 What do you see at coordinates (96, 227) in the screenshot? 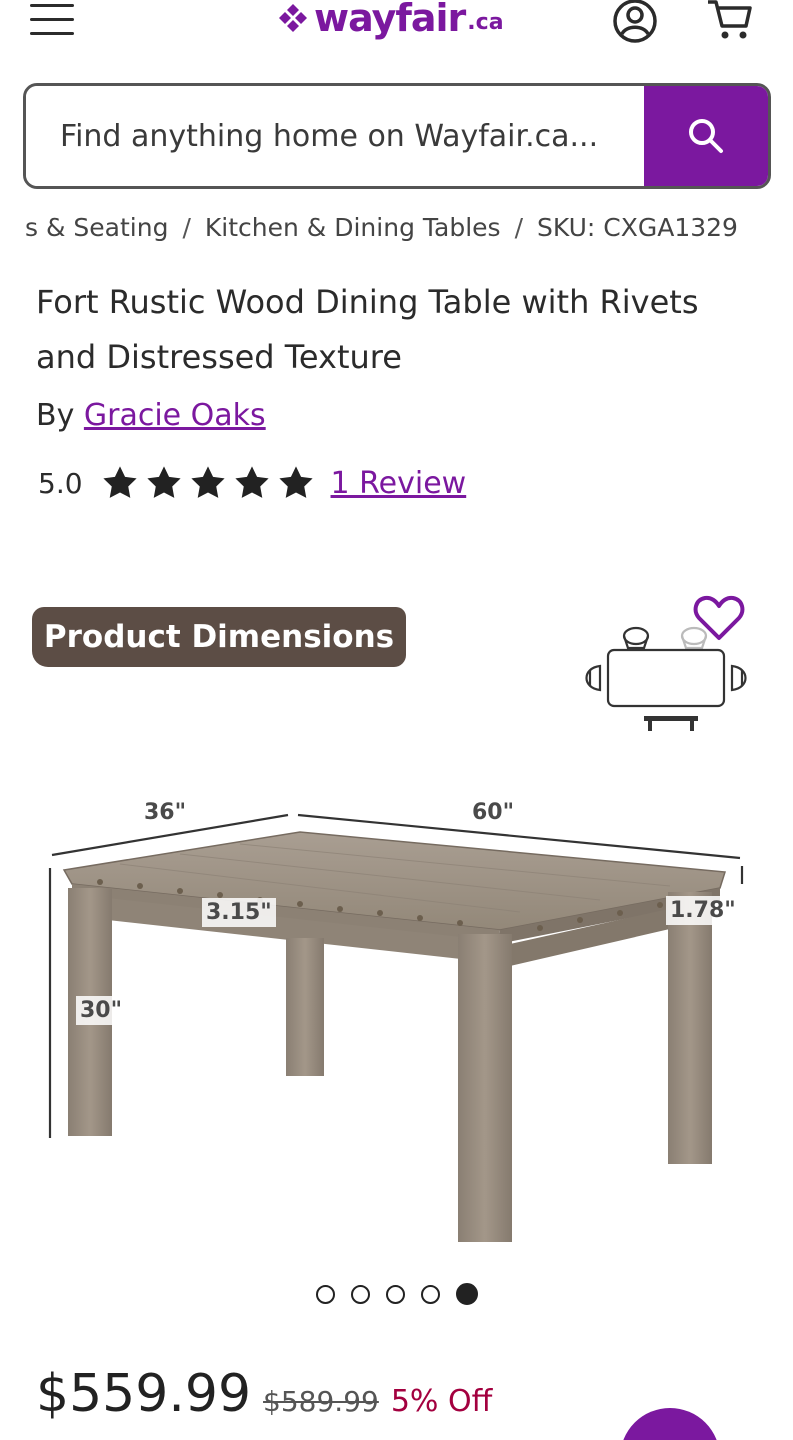
I see `breadcrumb-item: s & Seating` at bounding box center [96, 227].